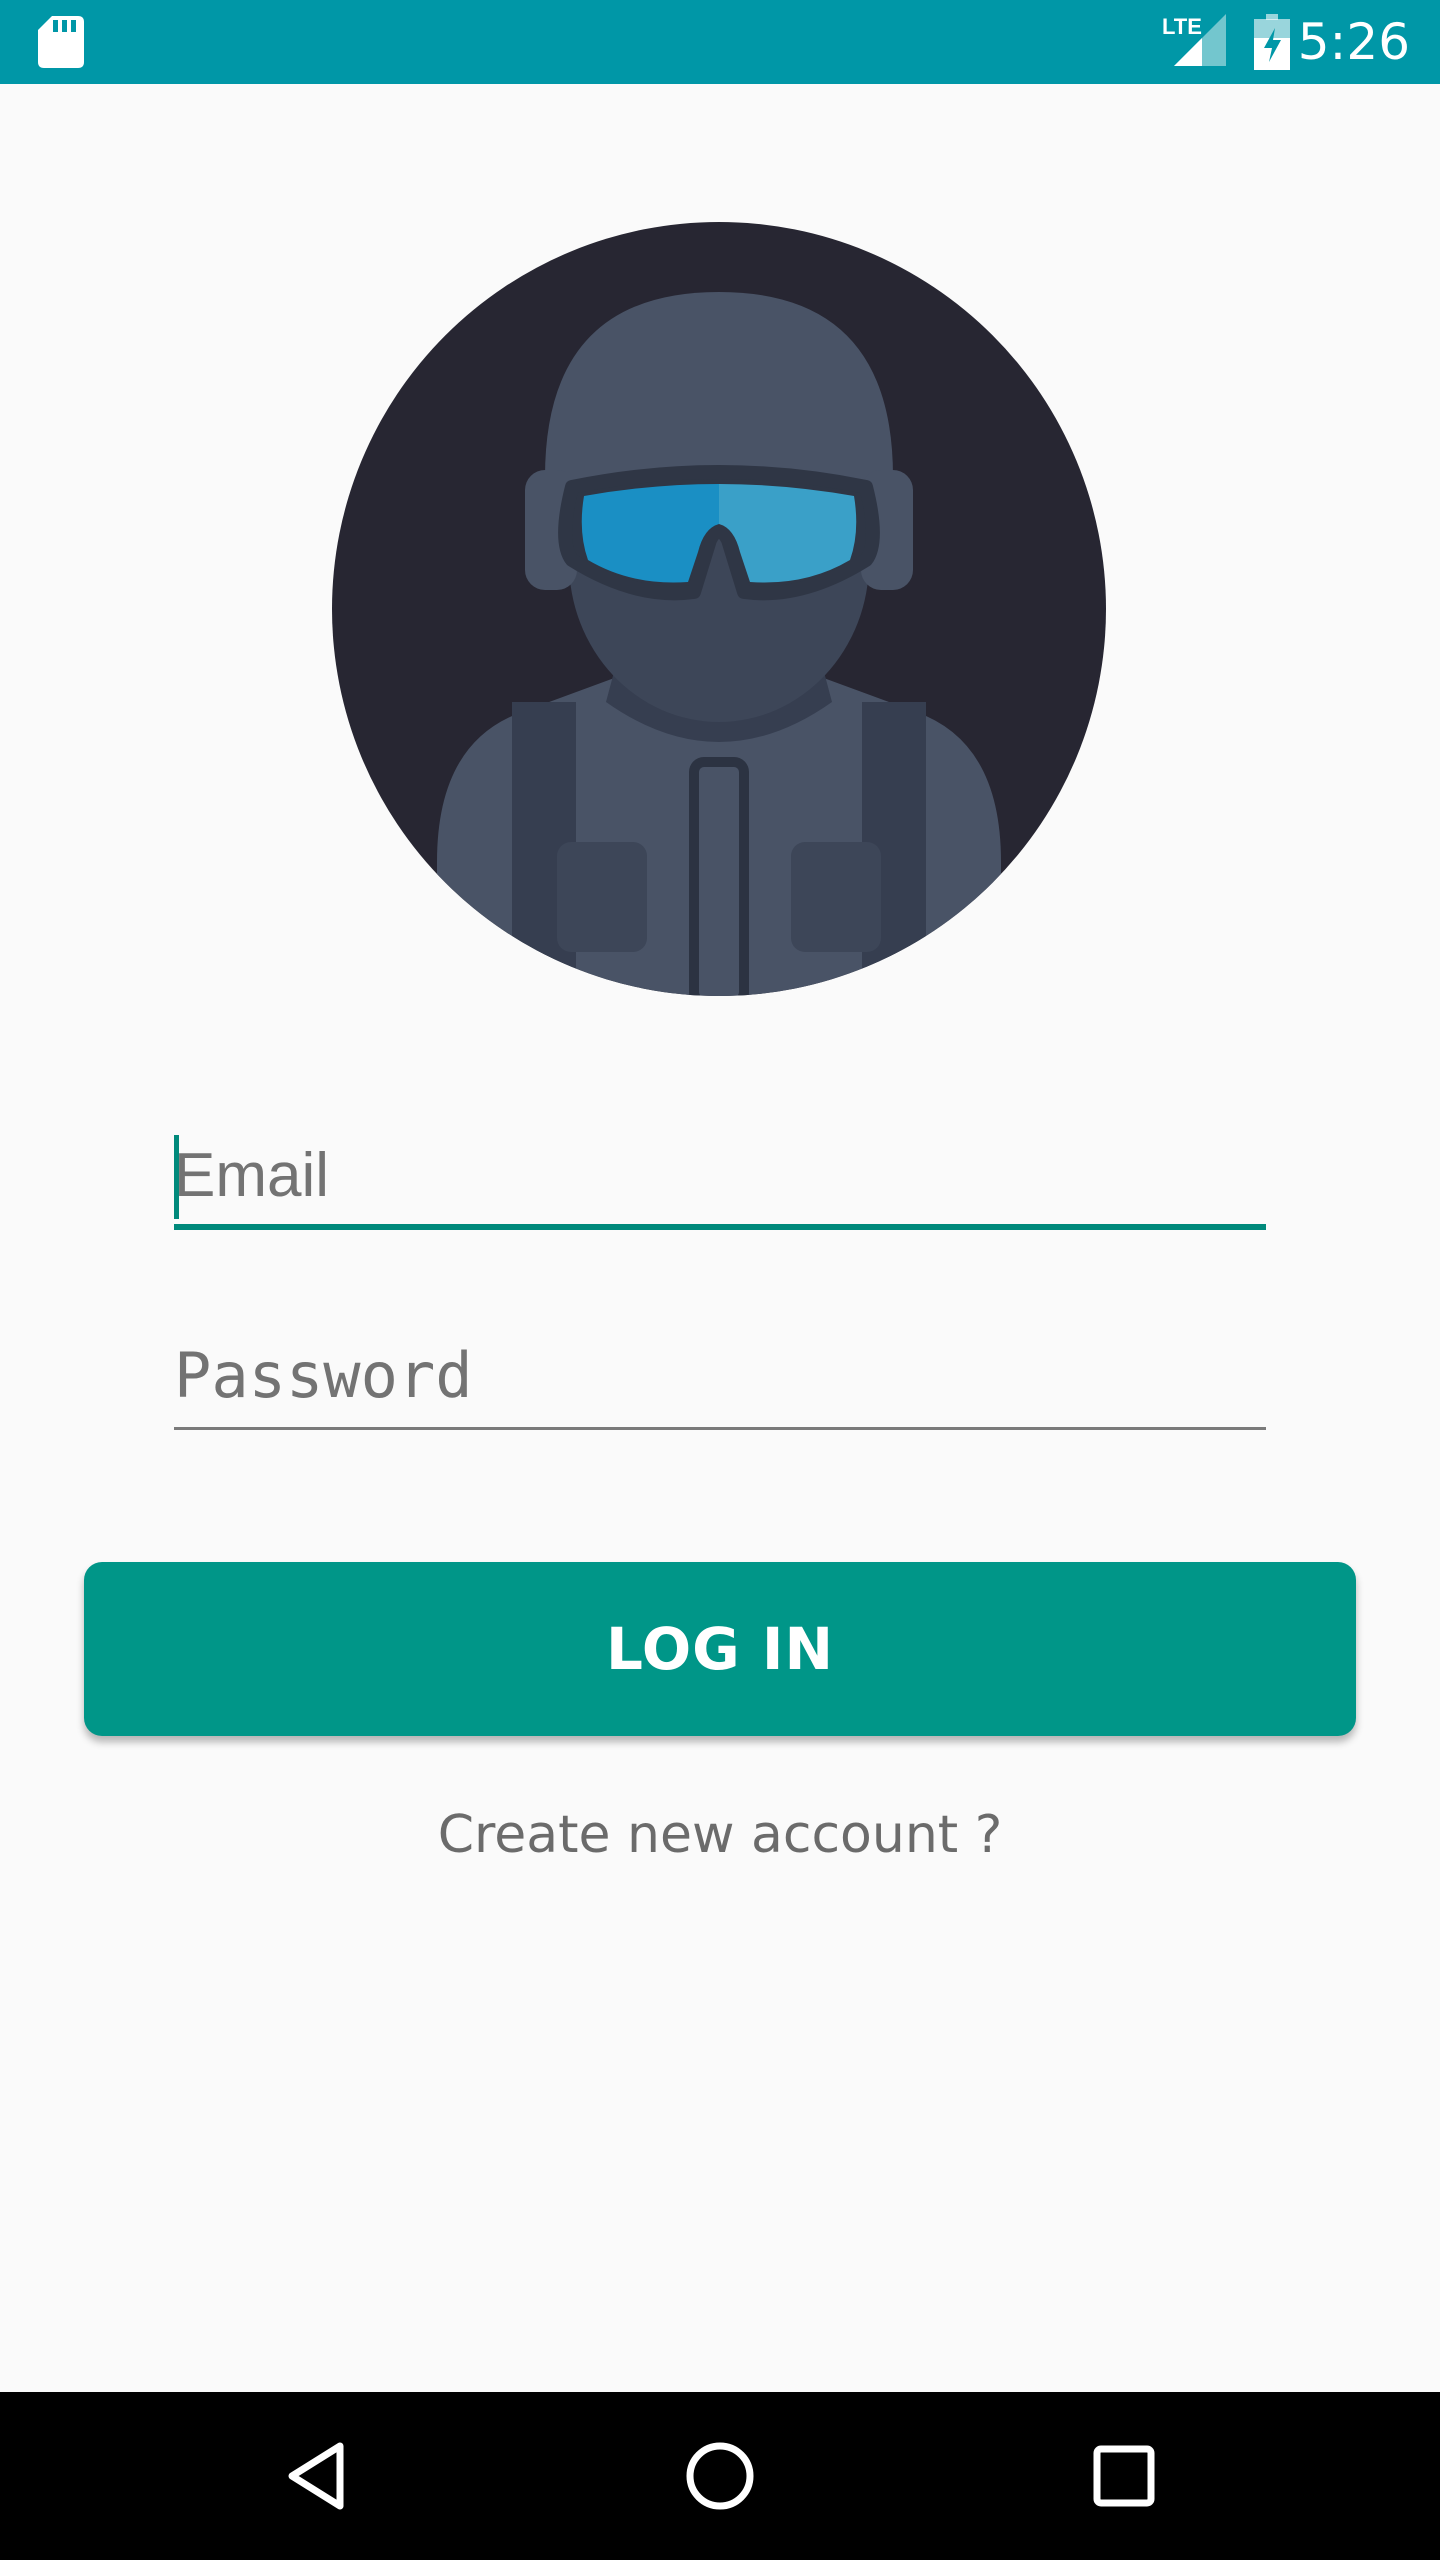 The width and height of the screenshot is (1440, 2560). I want to click on password-underline, so click(720, 1428).